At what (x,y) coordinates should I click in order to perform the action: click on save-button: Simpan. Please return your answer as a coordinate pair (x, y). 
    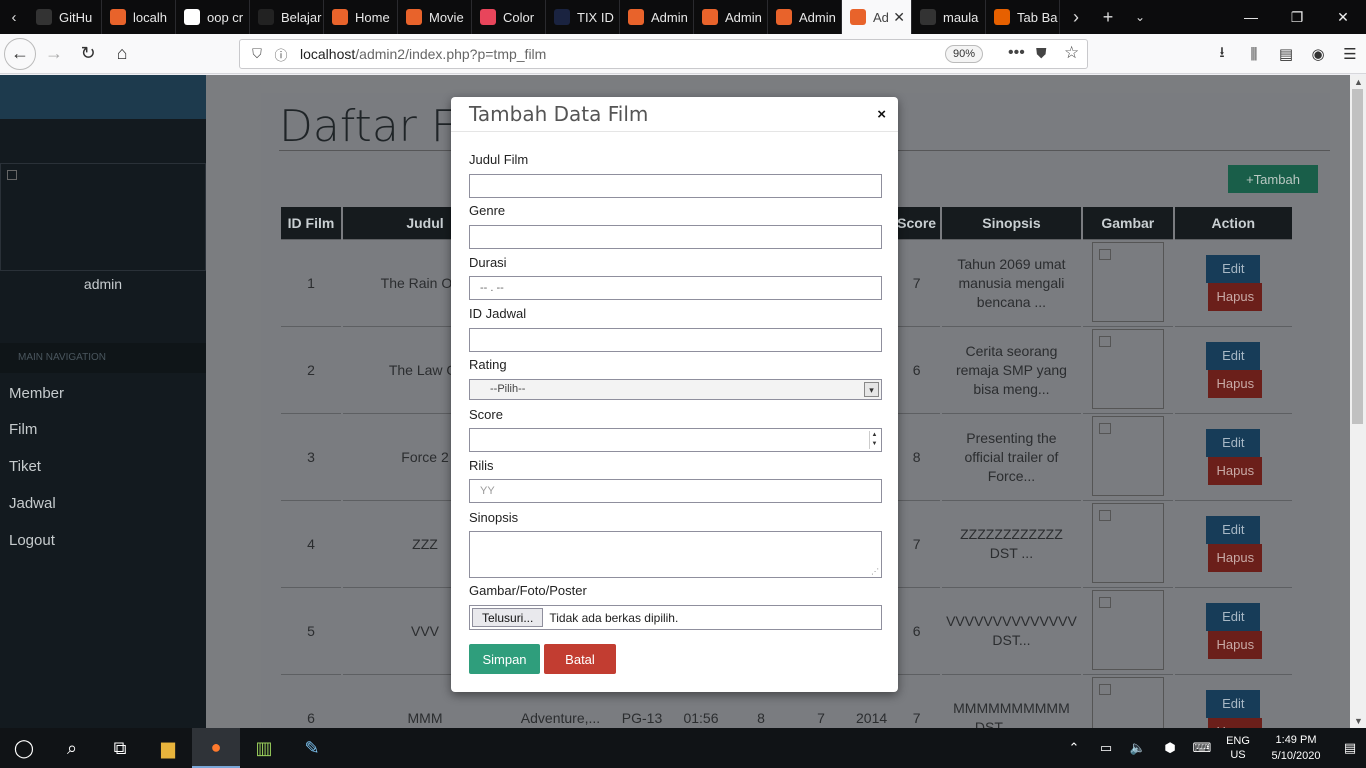
    Looking at the image, I should click on (504, 659).